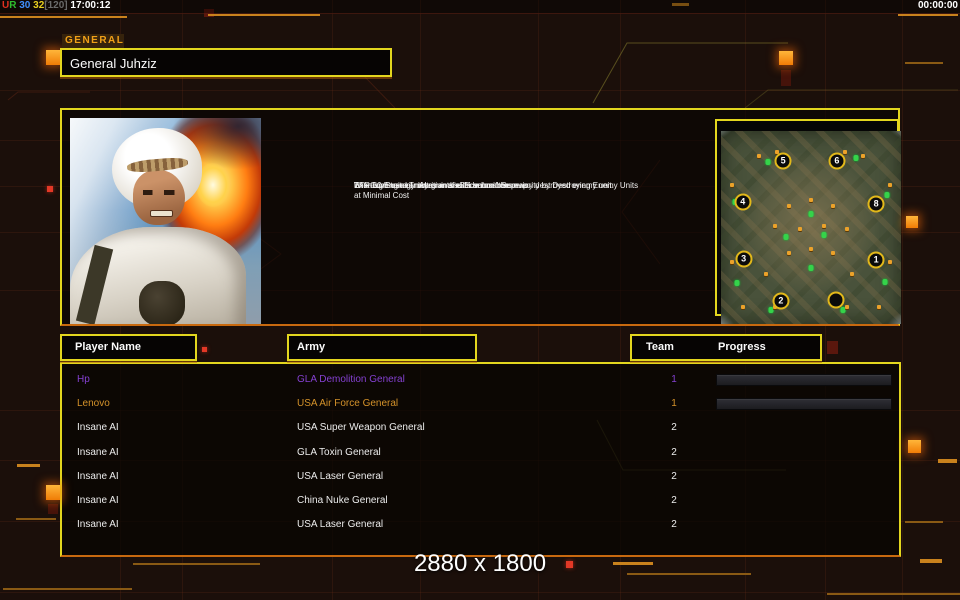 This screenshot has width=960, height=600. I want to click on header-team: Team, so click(660, 347).